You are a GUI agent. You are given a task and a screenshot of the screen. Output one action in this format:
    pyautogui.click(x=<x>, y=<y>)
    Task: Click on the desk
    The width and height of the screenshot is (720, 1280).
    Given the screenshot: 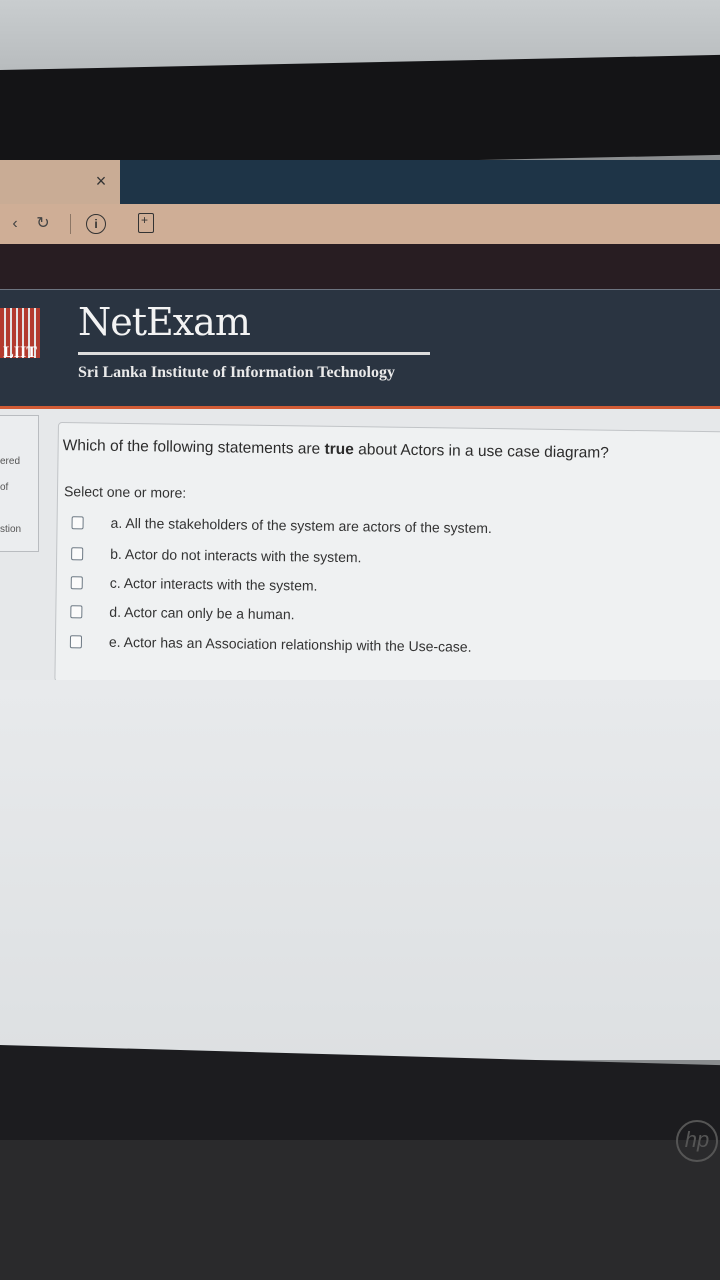 What is the action you would take?
    pyautogui.click(x=360, y=1210)
    